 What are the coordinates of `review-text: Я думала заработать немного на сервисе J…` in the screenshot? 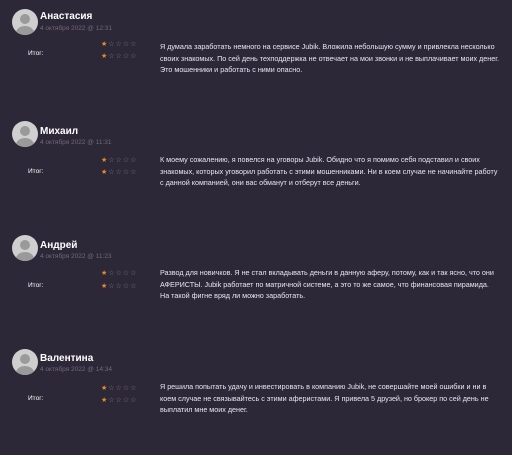 It's located at (329, 58).